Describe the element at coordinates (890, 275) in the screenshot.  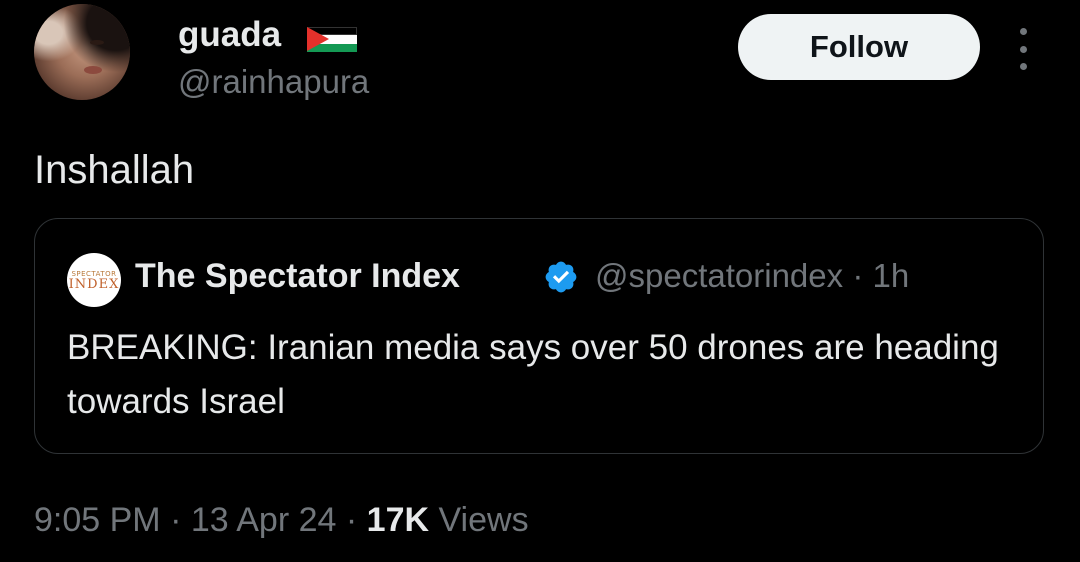
I see `quoted-tweet-time: 1h` at that location.